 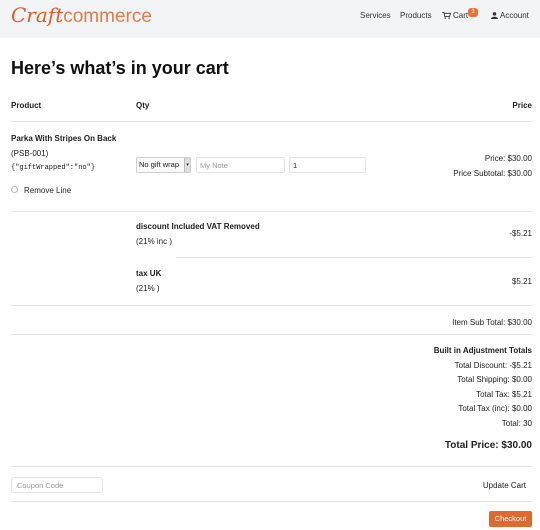 I want to click on total-value: Total: 30, so click(x=516, y=423).